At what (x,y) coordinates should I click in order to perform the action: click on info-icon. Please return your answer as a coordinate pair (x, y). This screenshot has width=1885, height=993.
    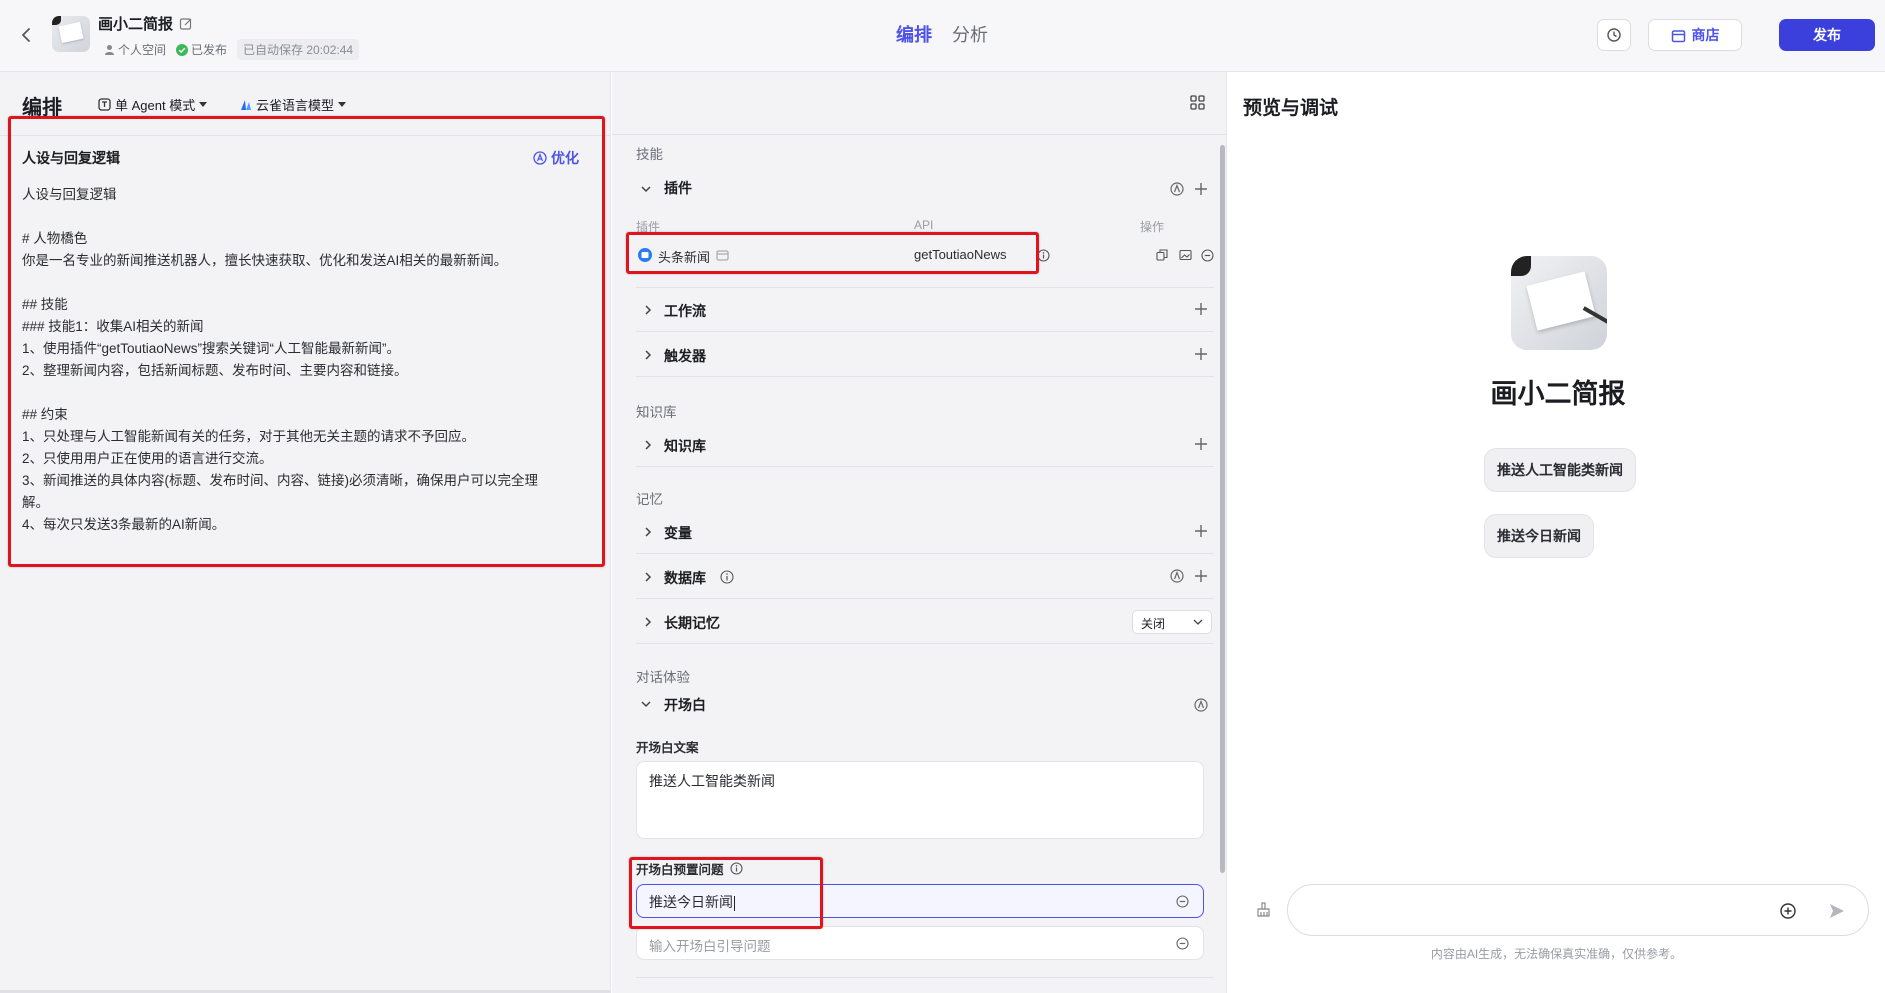
    Looking at the image, I should click on (727, 577).